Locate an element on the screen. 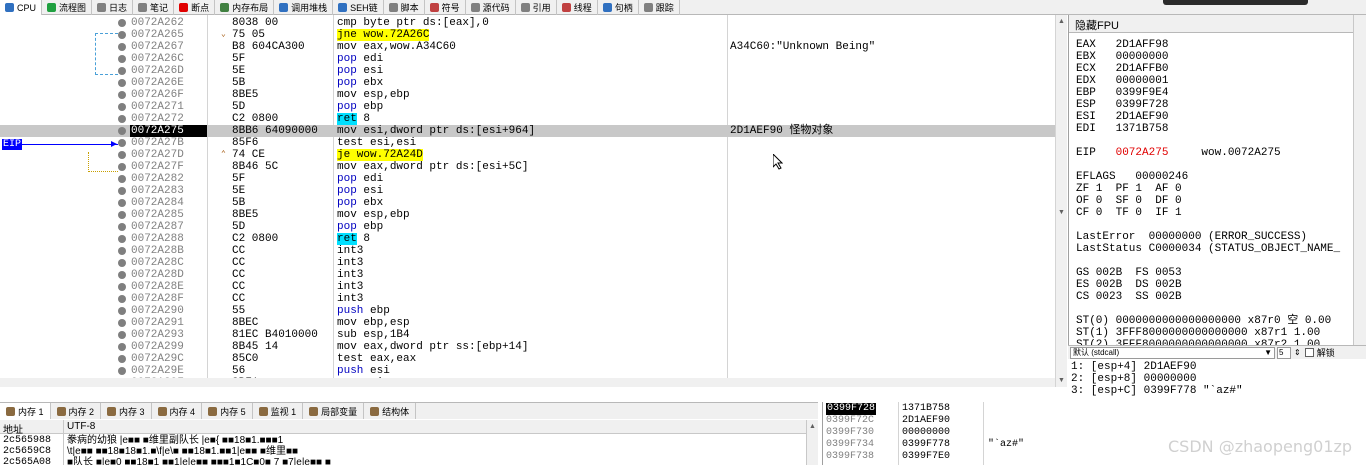  tab-线程: 线程 is located at coordinates (577, 7).